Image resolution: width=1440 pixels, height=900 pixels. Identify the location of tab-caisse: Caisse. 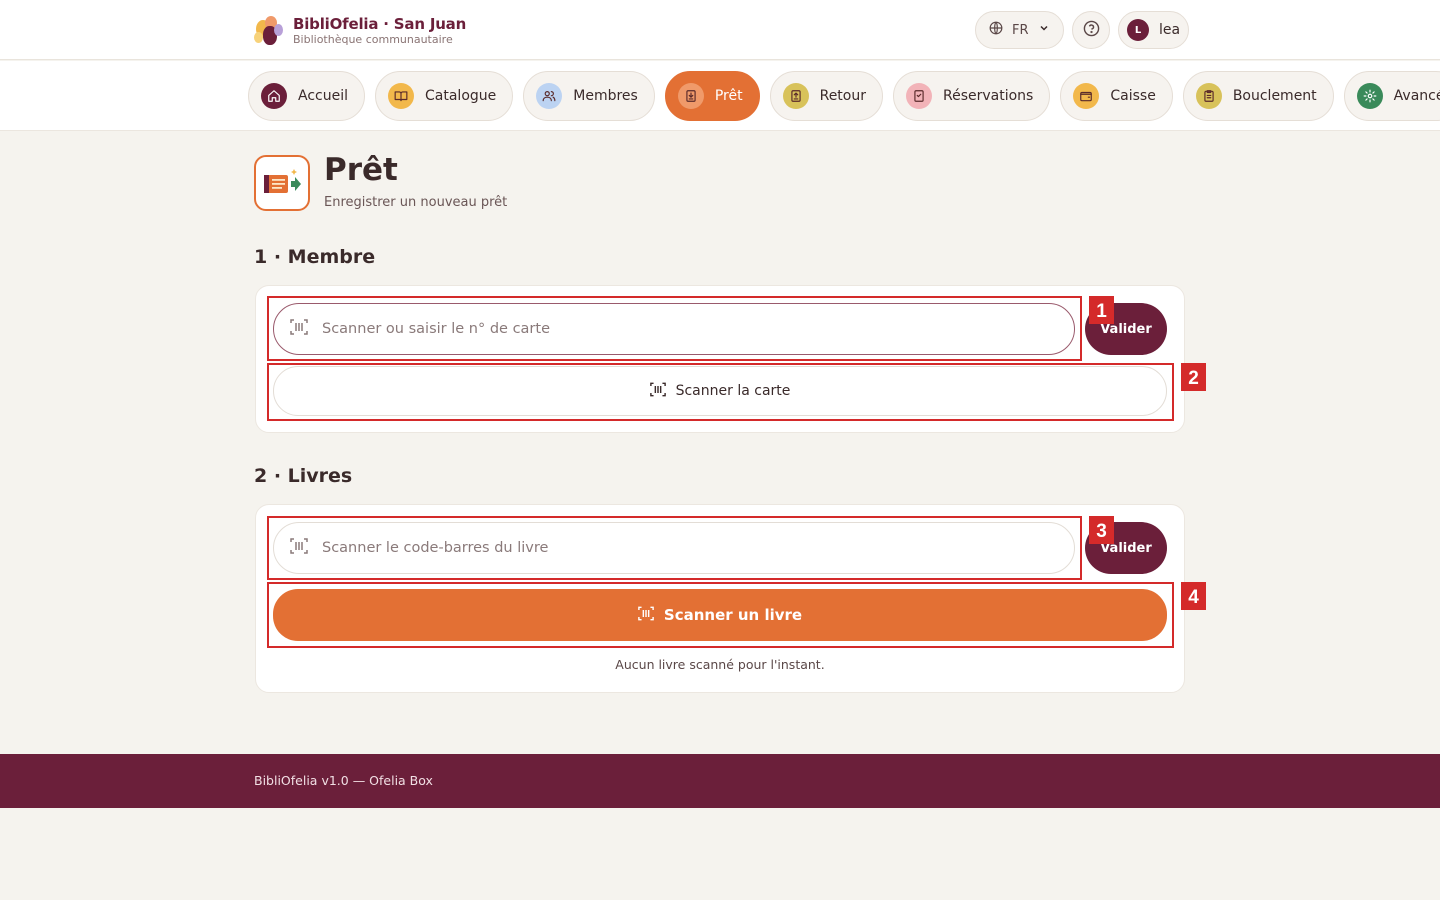
(1116, 96).